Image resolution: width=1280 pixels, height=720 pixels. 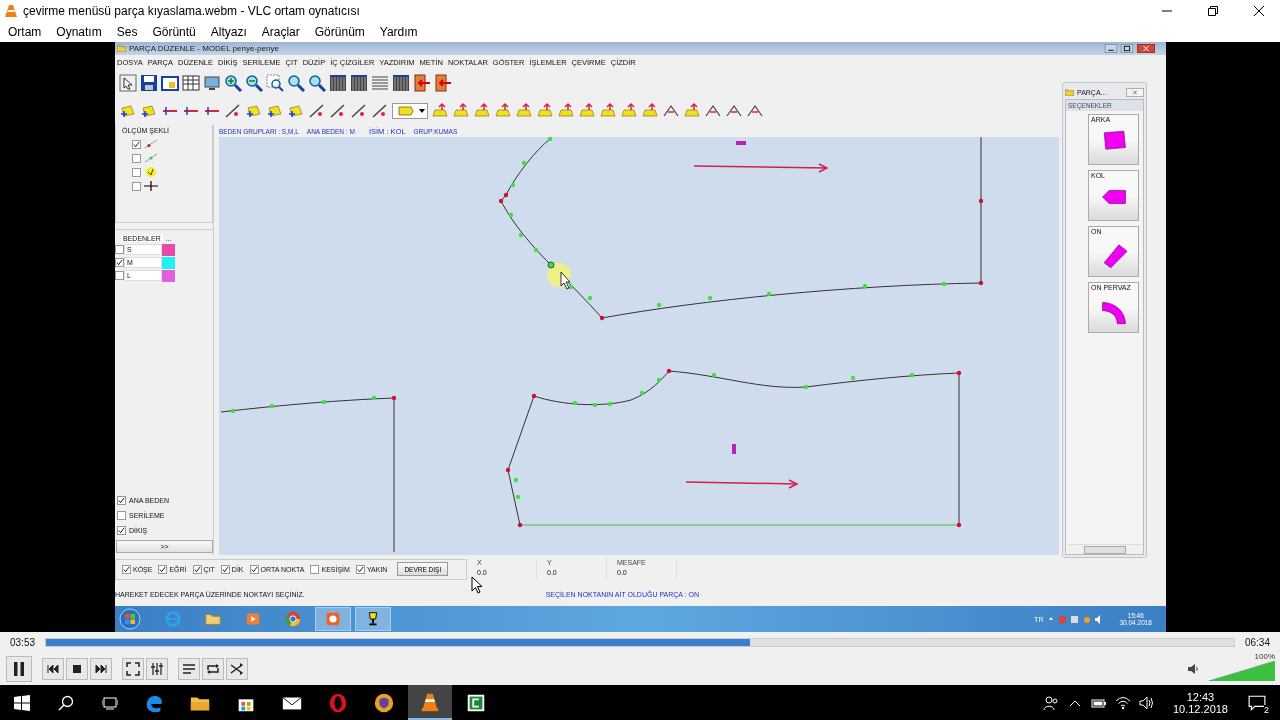 What do you see at coordinates (204, 48) in the screenshot?
I see `app-title: PARÇA DÜZENLE - MODEL penye-penye` at bounding box center [204, 48].